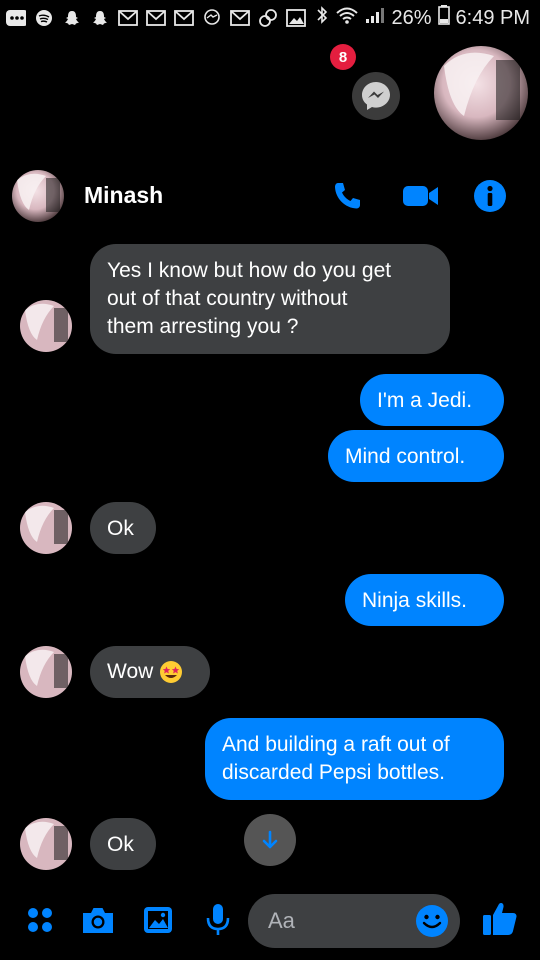 The image size is (540, 960). I want to click on gmail-icon, so click(128, 18).